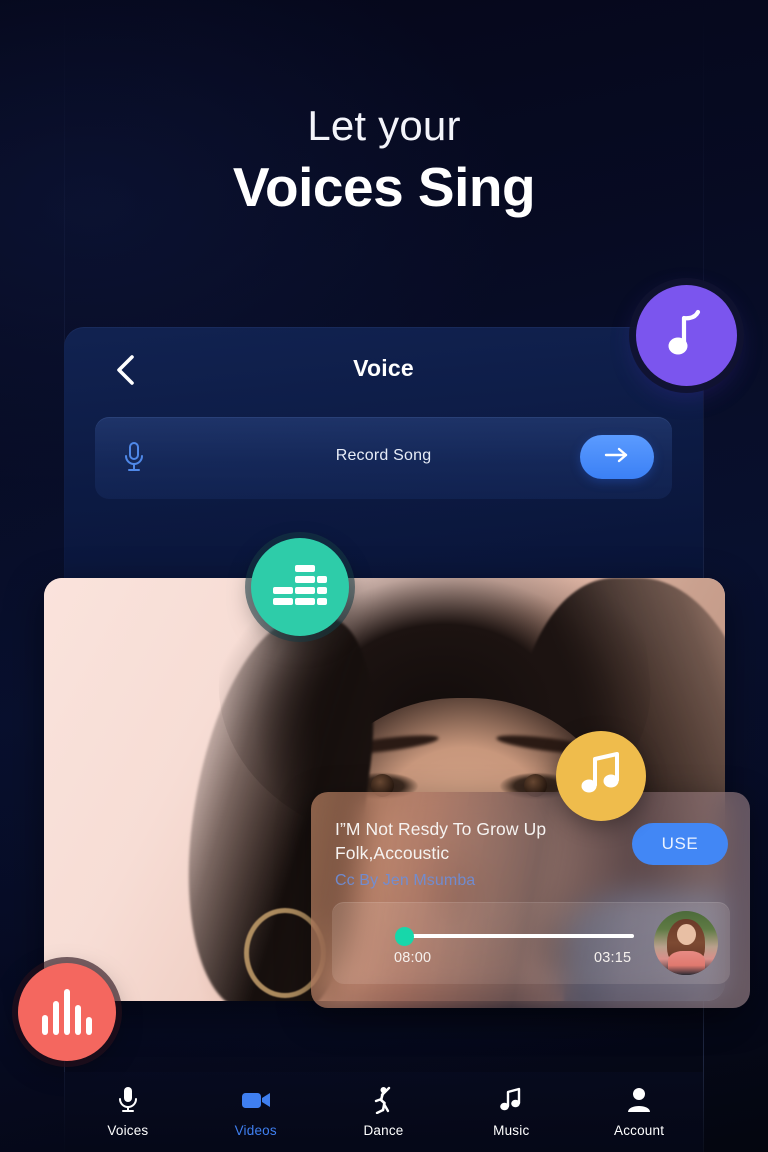 The height and width of the screenshot is (1152, 768). I want to click on nav-item-music: Music, so click(511, 1112).